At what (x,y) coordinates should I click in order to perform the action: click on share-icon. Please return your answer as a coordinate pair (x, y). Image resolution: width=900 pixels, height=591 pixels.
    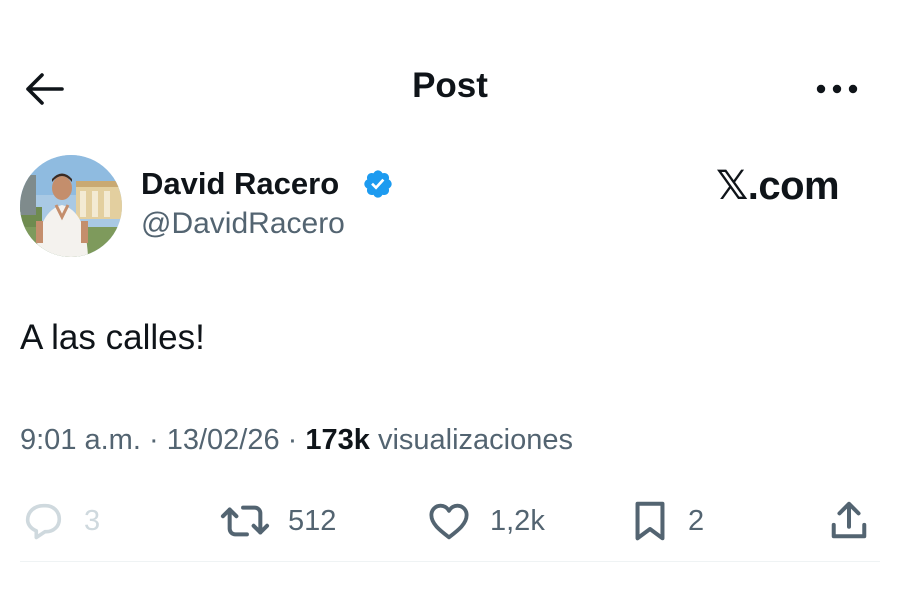
    Looking at the image, I should click on (849, 520).